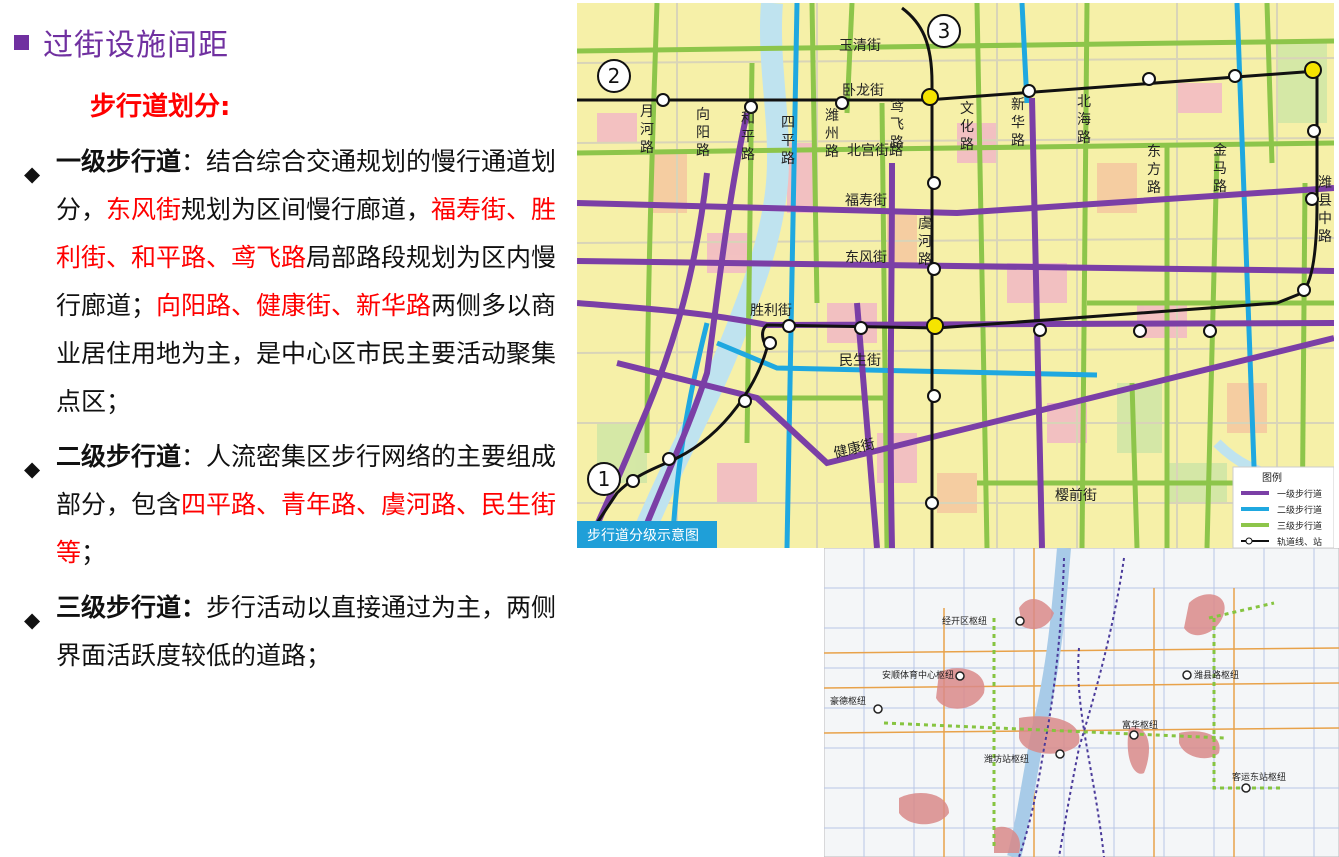  I want to click on bullet-level3: ◆ 三级步行道：步行活动以直接通过为主，两侧界面活跃度较低的道路；, so click(295, 632).